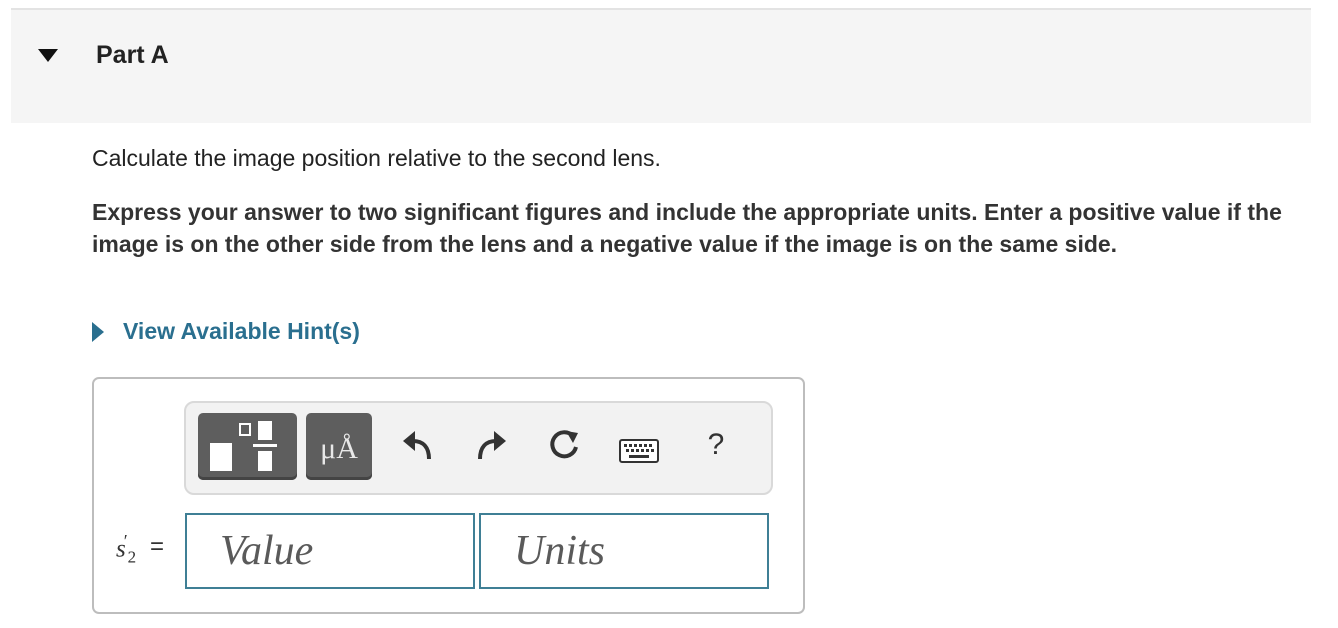 This screenshot has width=1338, height=628. Describe the element at coordinates (624, 551) in the screenshot. I see `units-input: Units` at that location.